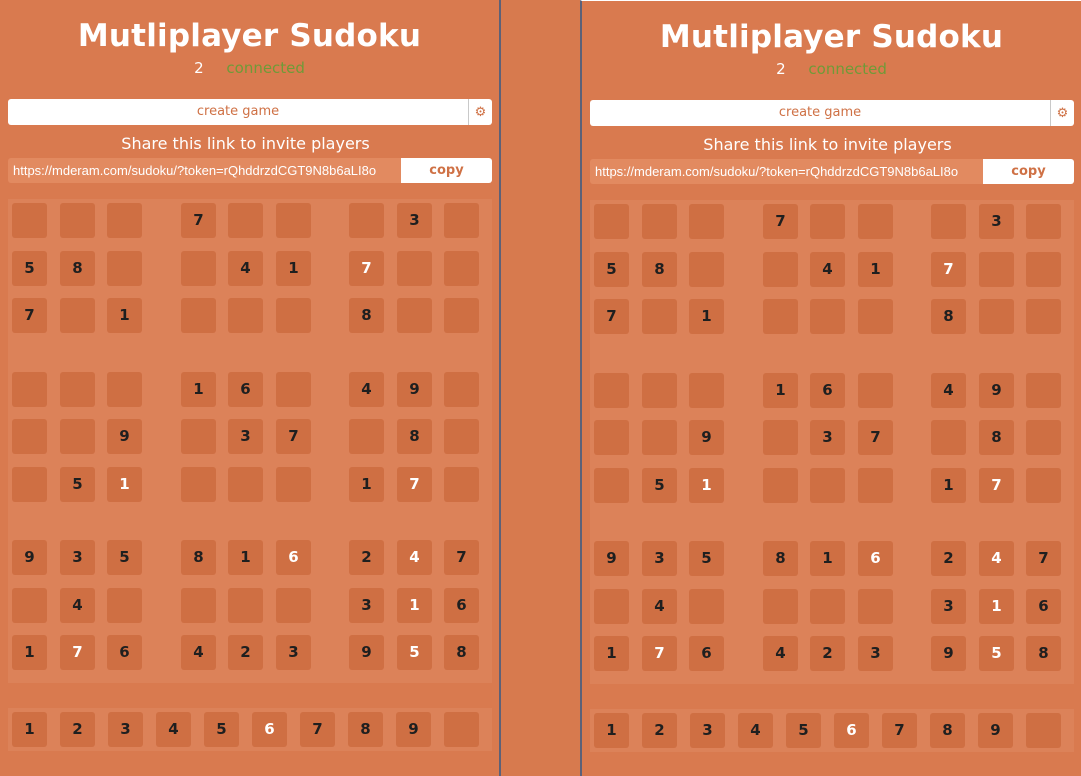 This screenshot has width=1081, height=776. Describe the element at coordinates (446, 170) in the screenshot. I see `copy-button: copy` at that location.